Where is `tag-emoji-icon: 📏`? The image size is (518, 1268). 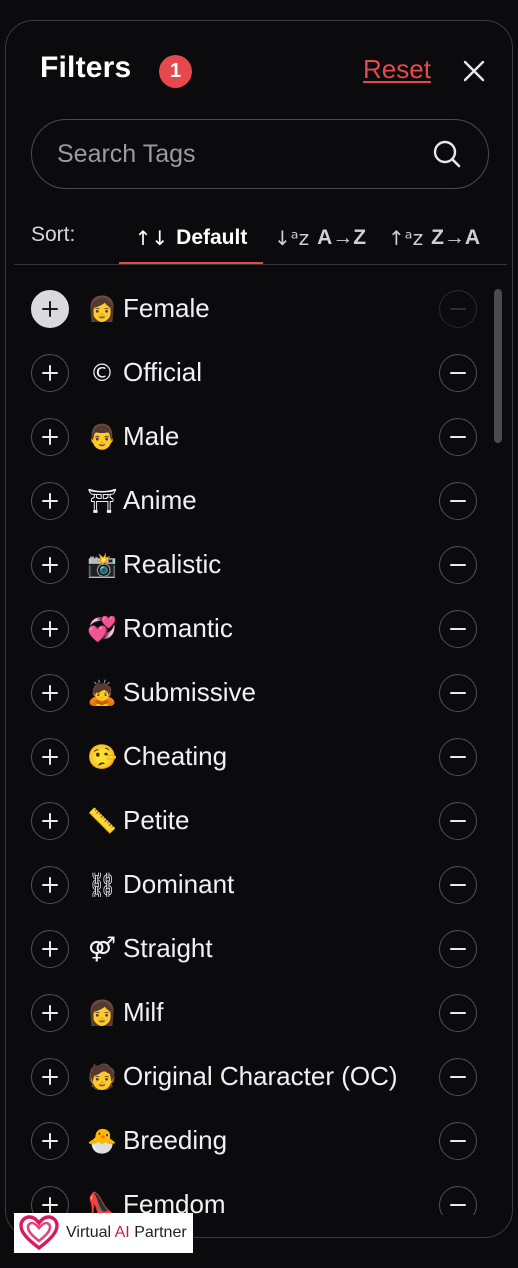 tag-emoji-icon: 📏 is located at coordinates (102, 820).